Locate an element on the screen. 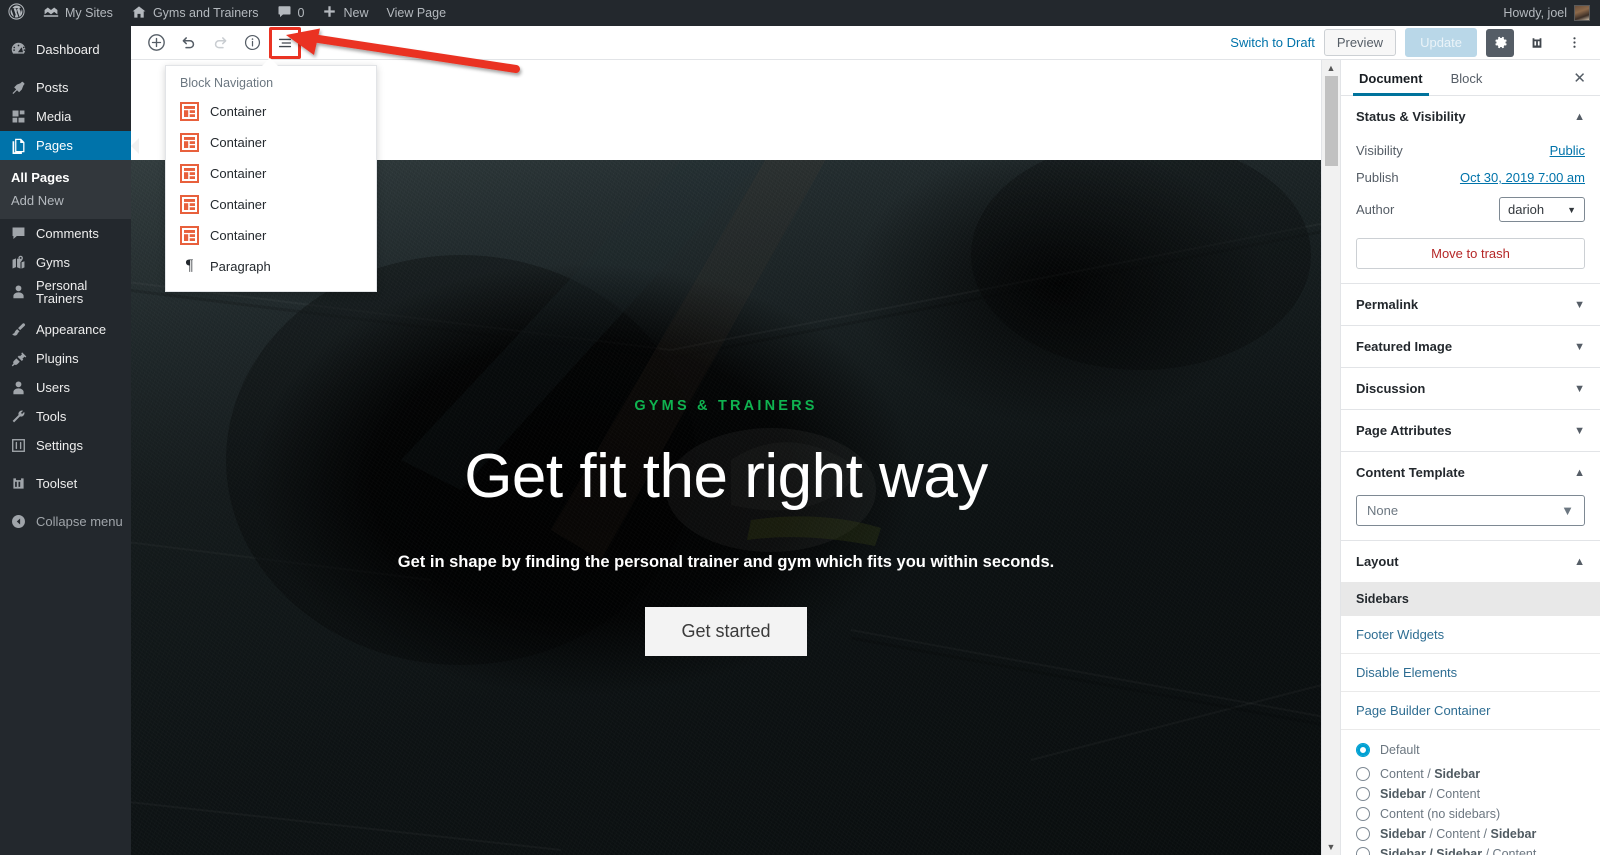 The height and width of the screenshot is (855, 1600). block-navigation-icon is located at coordinates (285, 42).